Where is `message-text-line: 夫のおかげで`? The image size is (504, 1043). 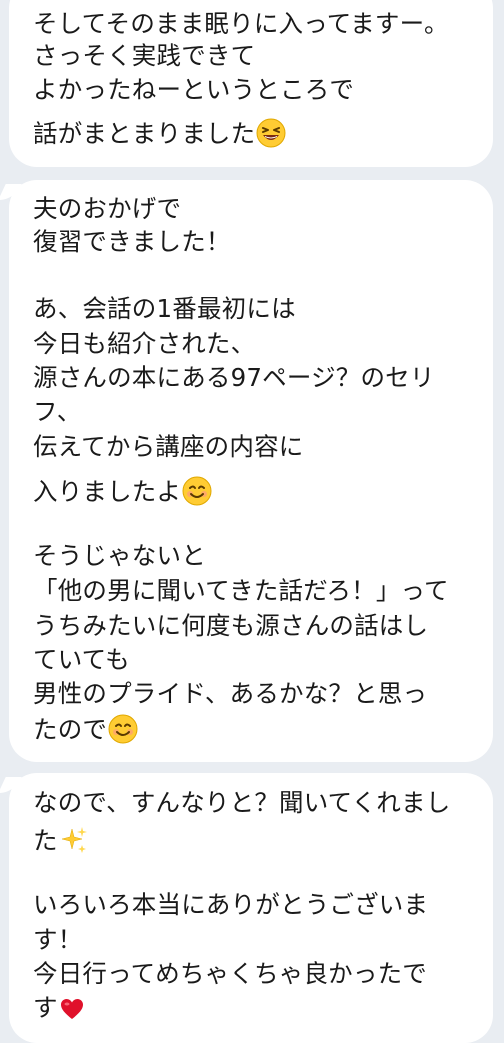 message-text-line: 夫のおかげで is located at coordinates (107, 208).